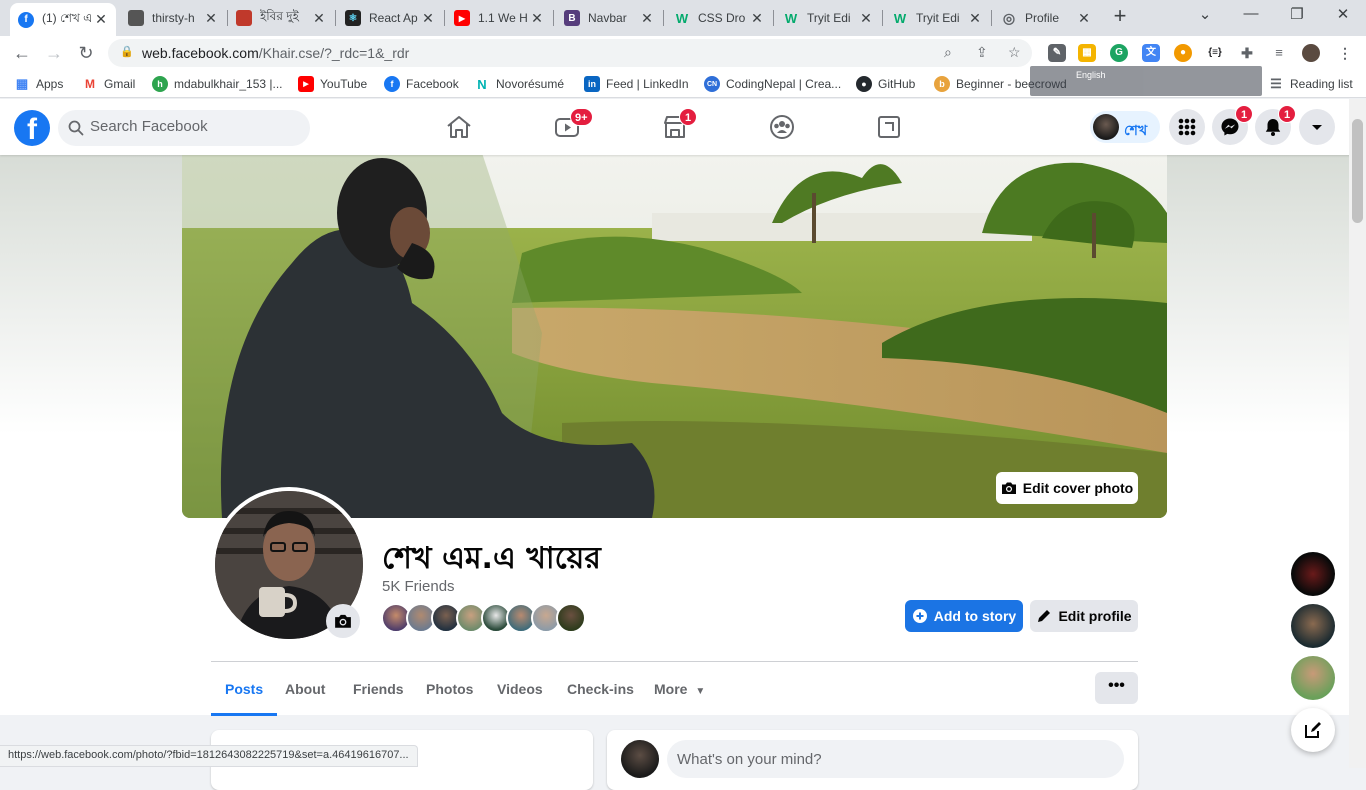 The height and width of the screenshot is (790, 1366). What do you see at coordinates (173, 18) in the screenshot?
I see `browser-tab-thirsty: thirsty-h ✕` at bounding box center [173, 18].